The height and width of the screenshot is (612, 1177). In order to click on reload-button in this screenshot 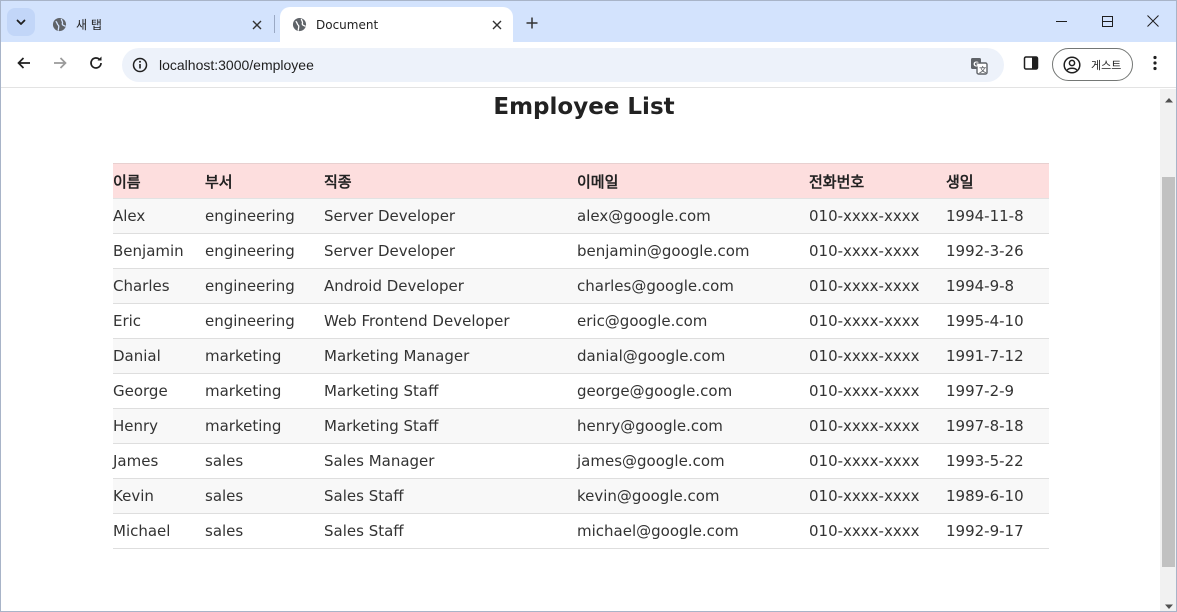, I will do `click(96, 65)`.